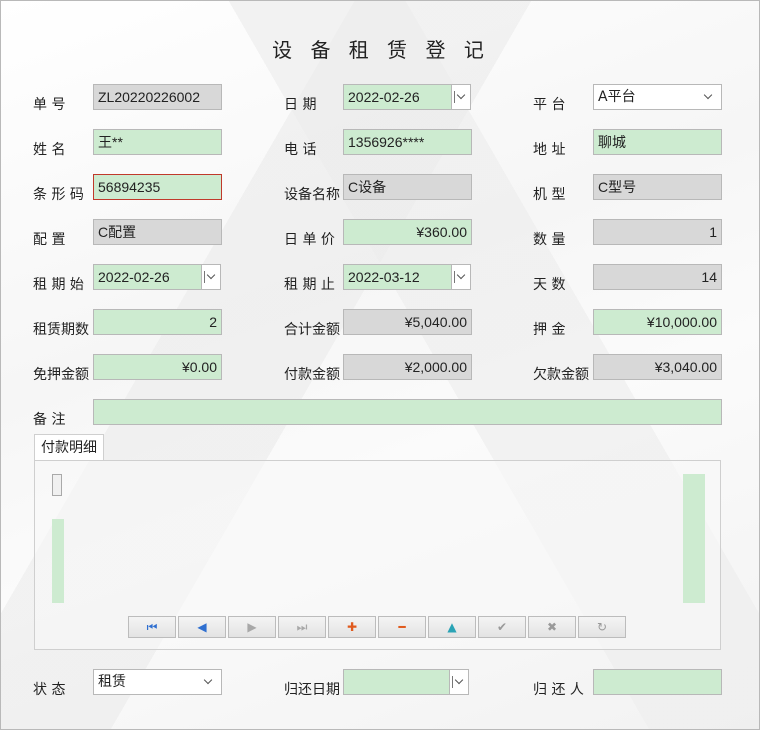  Describe the element at coordinates (312, 195) in the screenshot. I see `device-name-label: 设备名称` at that location.